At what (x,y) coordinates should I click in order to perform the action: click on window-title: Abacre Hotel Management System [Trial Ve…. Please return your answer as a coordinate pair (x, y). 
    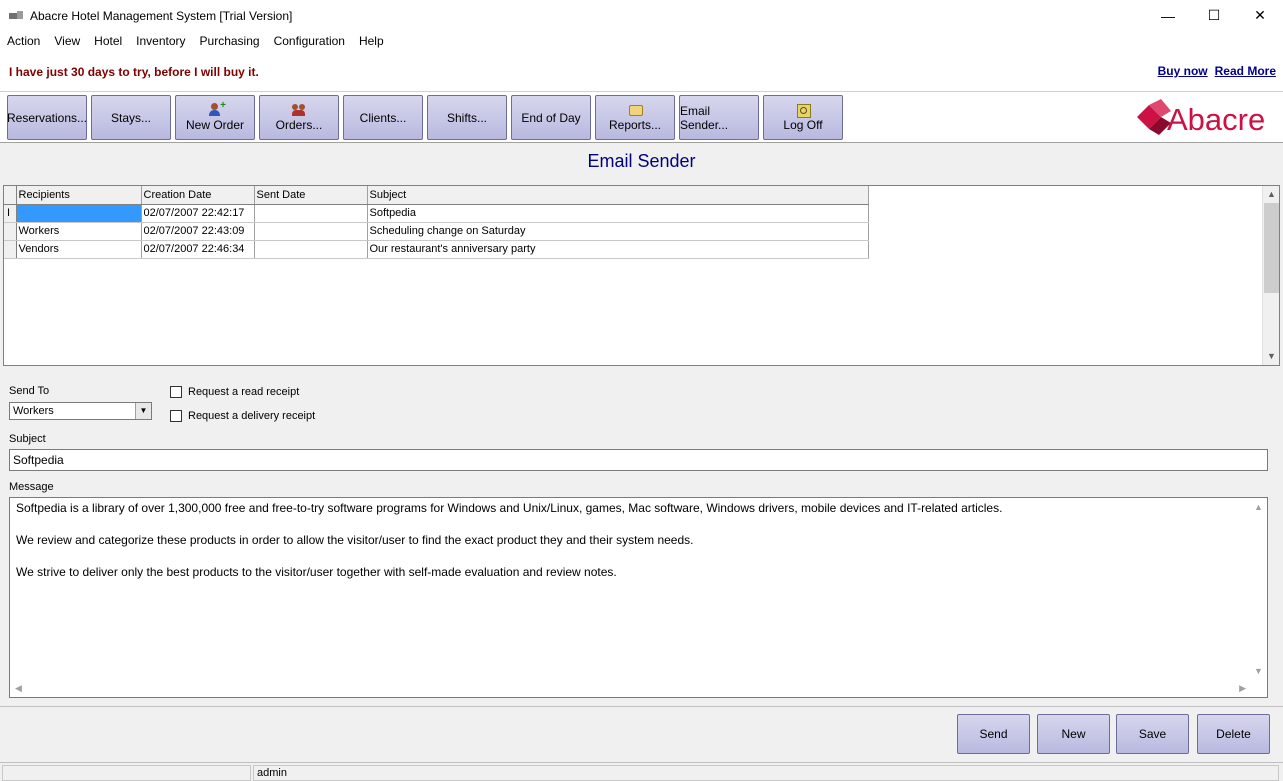
    Looking at the image, I should click on (161, 15).